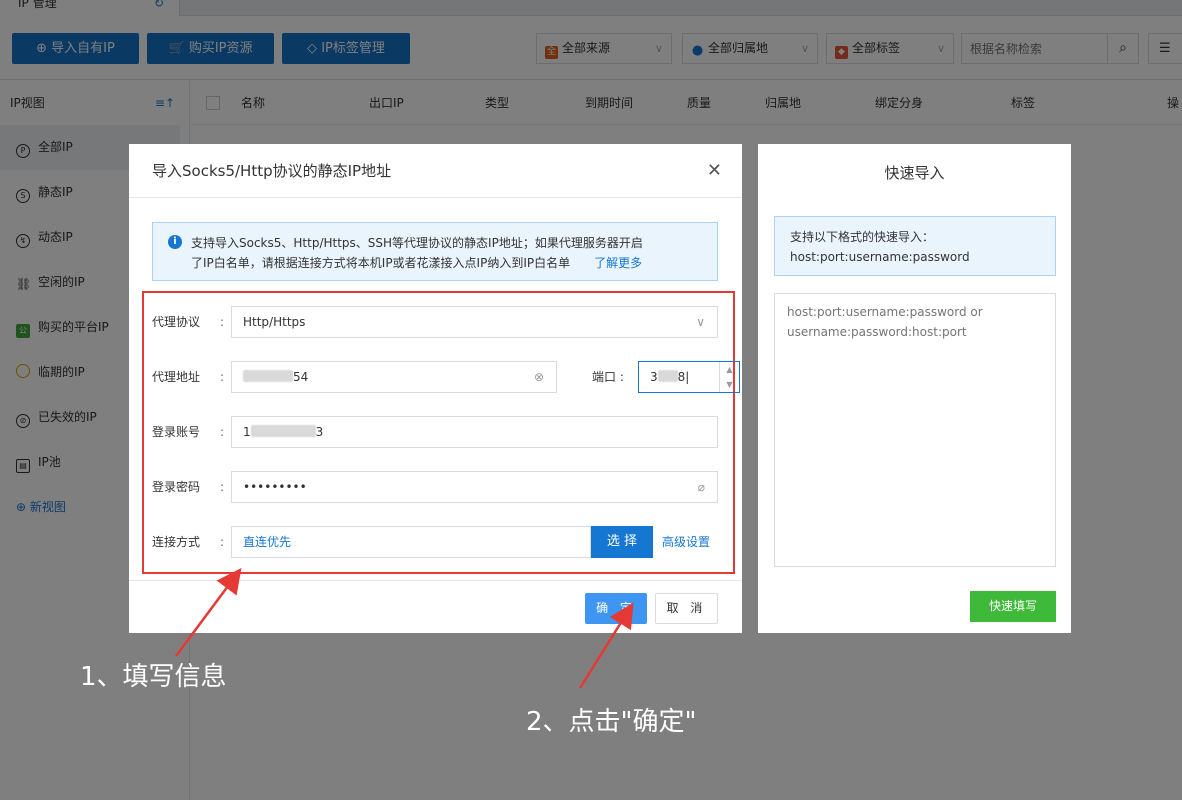  I want to click on quick-tip-line-1: 支持以下格式的快速导入：, so click(862, 237).